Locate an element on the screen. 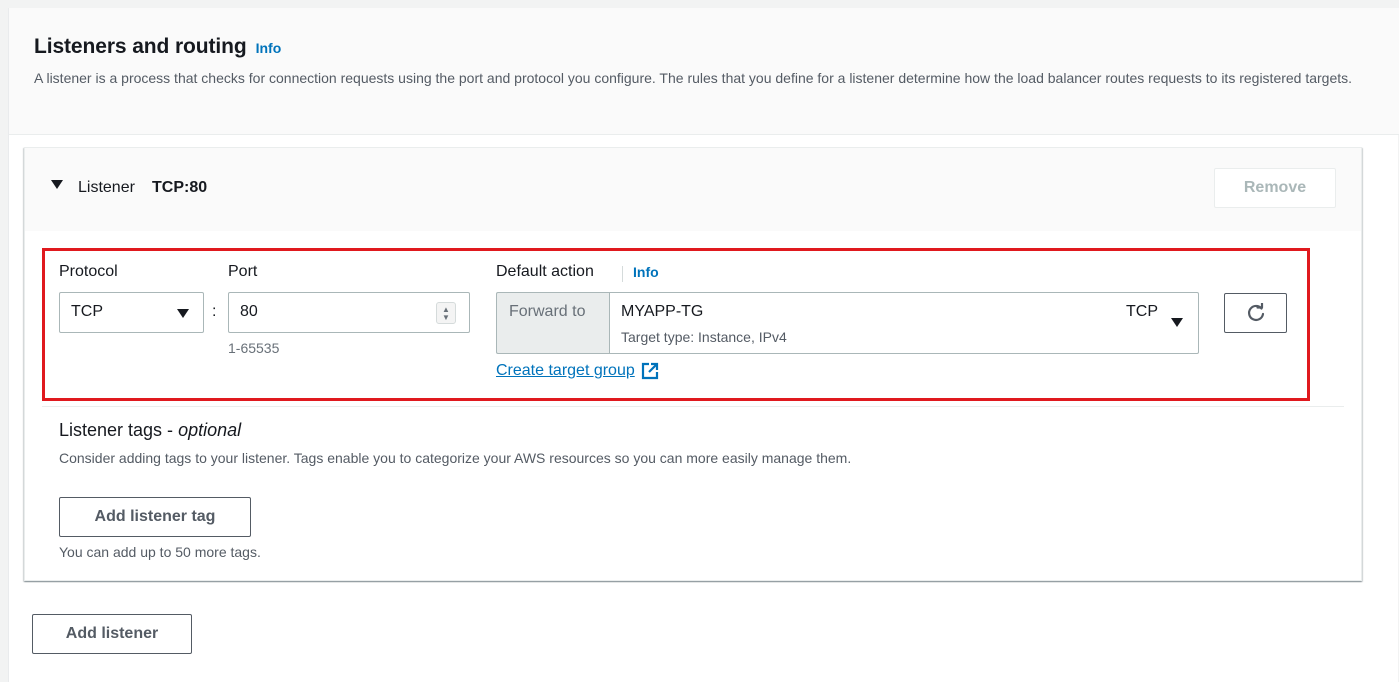  default-action-label: Default action is located at coordinates (545, 271).